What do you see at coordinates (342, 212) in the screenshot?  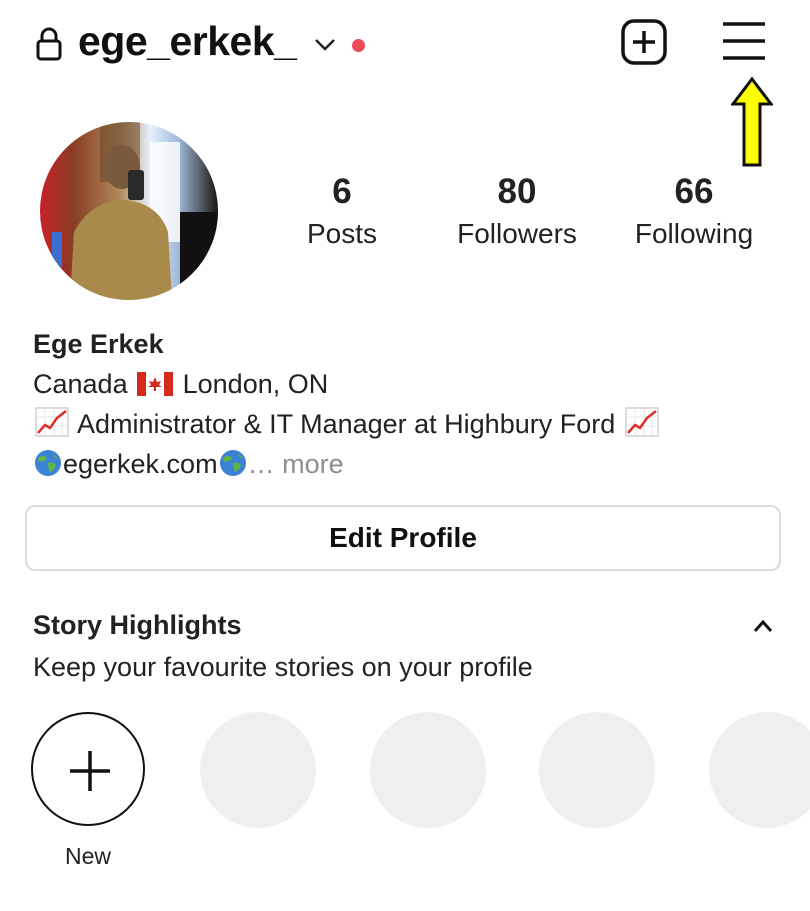 I see `stat-posts: 6 Posts` at bounding box center [342, 212].